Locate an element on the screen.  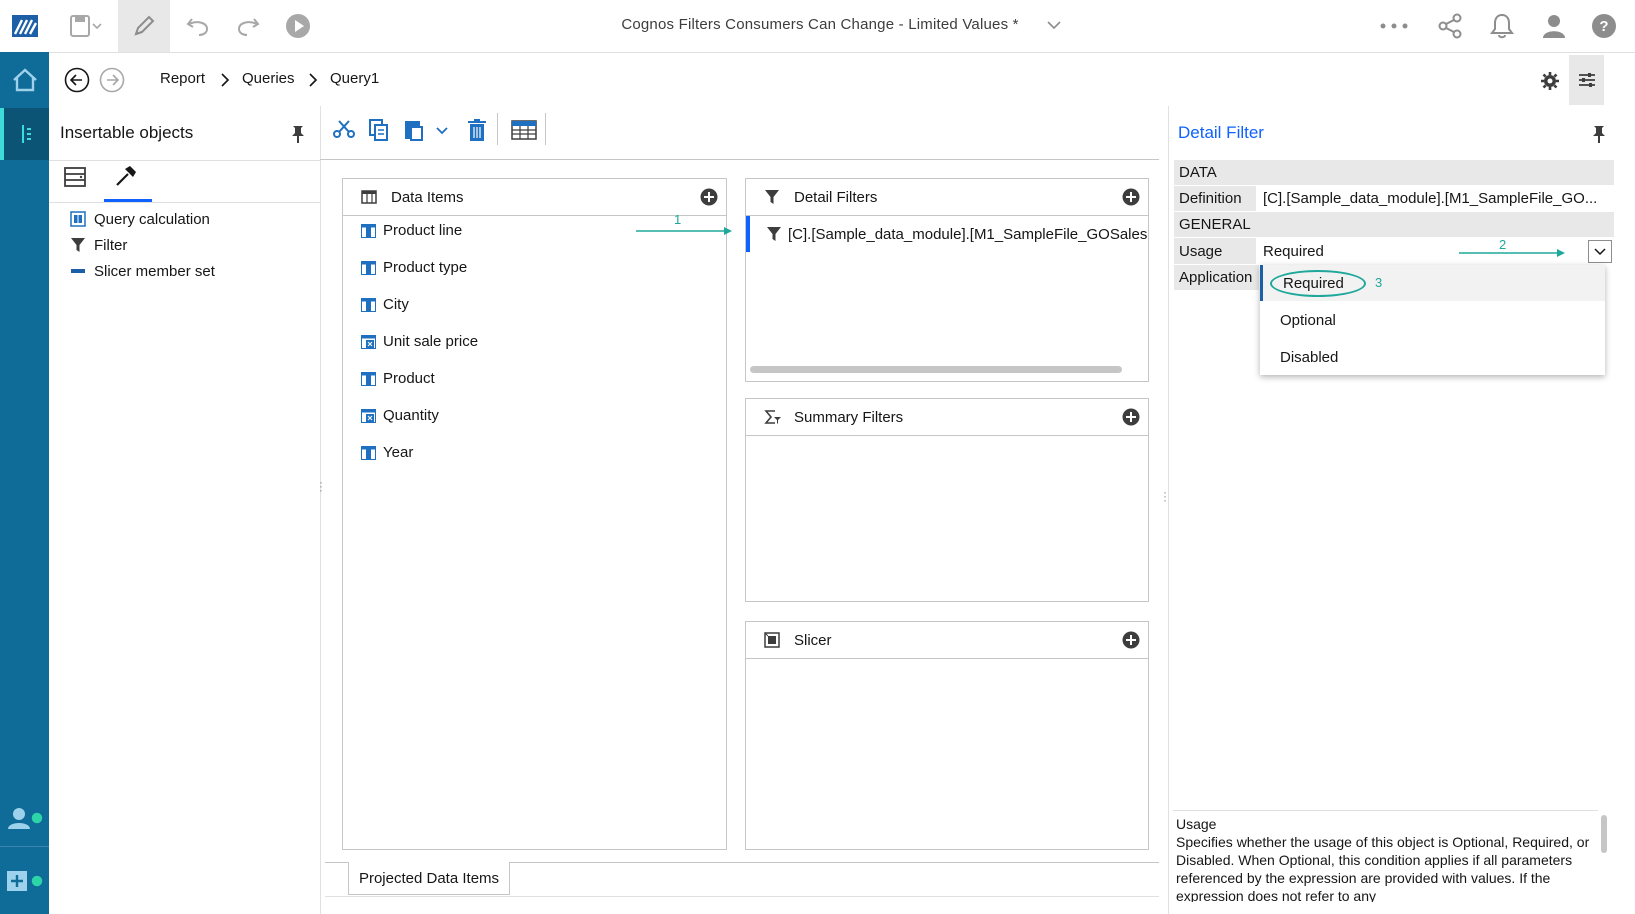
summary-filters-header: Summary Filters is located at coordinates (947, 417).